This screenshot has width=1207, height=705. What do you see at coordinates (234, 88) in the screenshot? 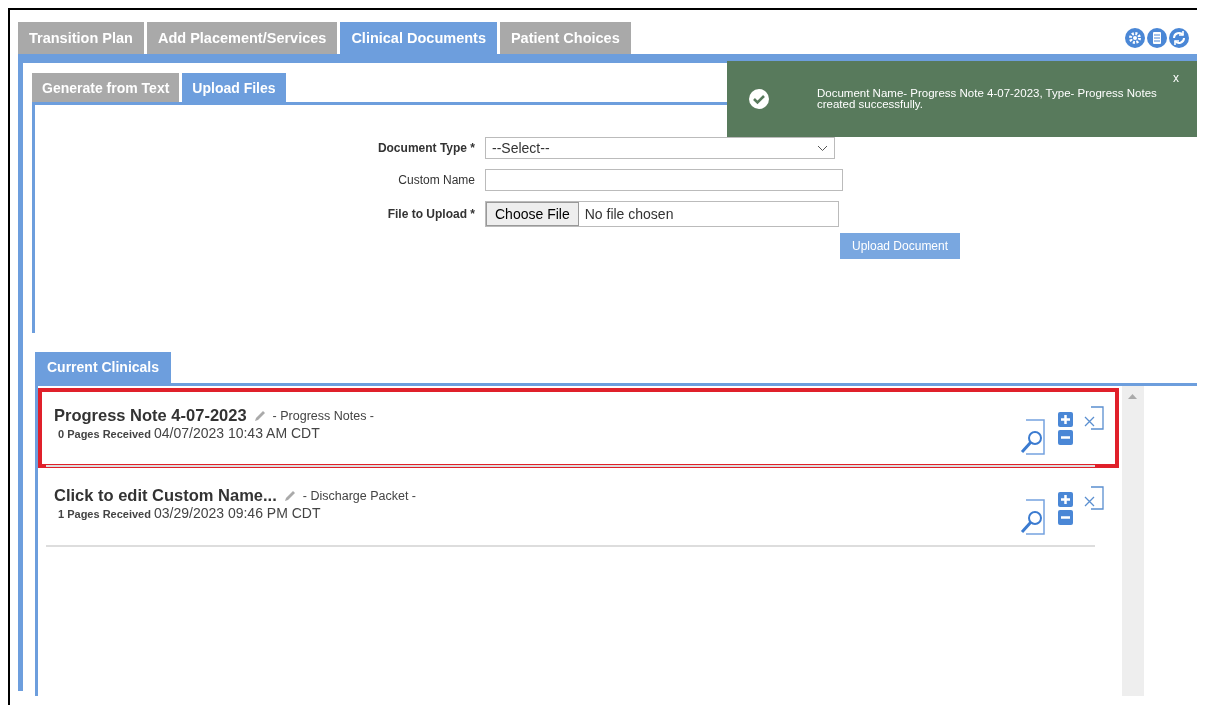
I see `tab: Upload Files` at bounding box center [234, 88].